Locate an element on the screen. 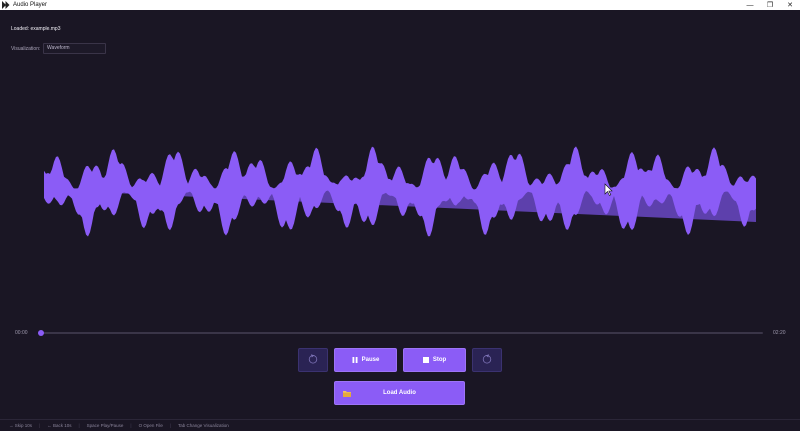 Image resolution: width=800 pixels, height=431 pixels. pause-icon is located at coordinates (355, 360).